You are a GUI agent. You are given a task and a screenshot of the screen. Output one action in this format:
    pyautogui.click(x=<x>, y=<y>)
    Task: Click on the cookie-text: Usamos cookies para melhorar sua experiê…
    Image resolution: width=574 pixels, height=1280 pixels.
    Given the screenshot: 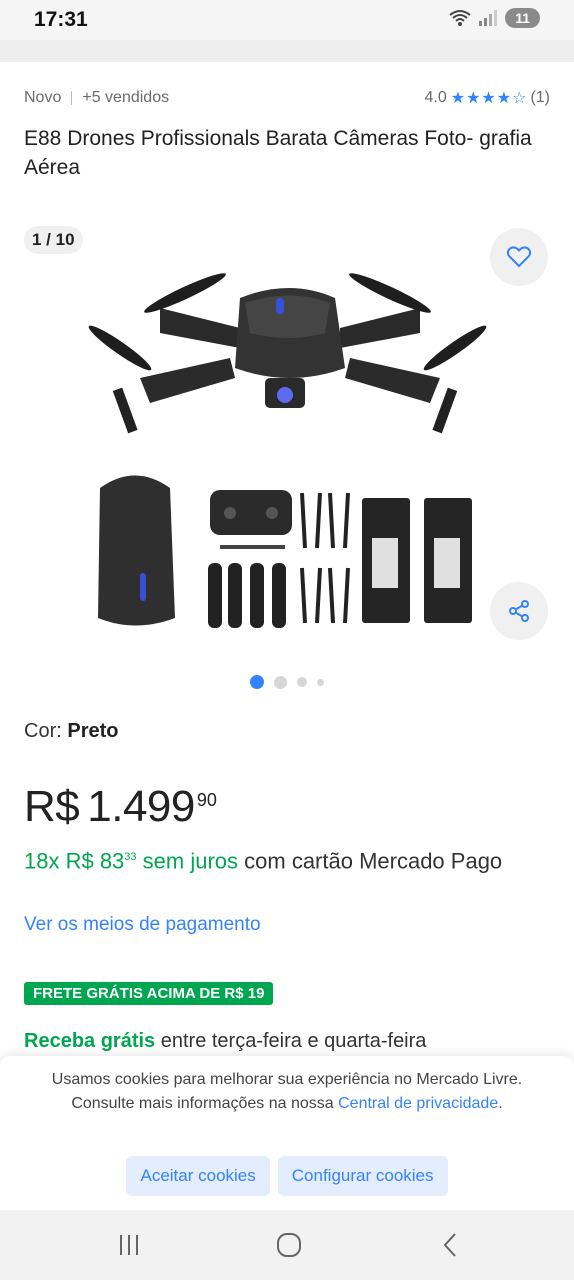 What is the action you would take?
    pyautogui.click(x=287, y=1092)
    